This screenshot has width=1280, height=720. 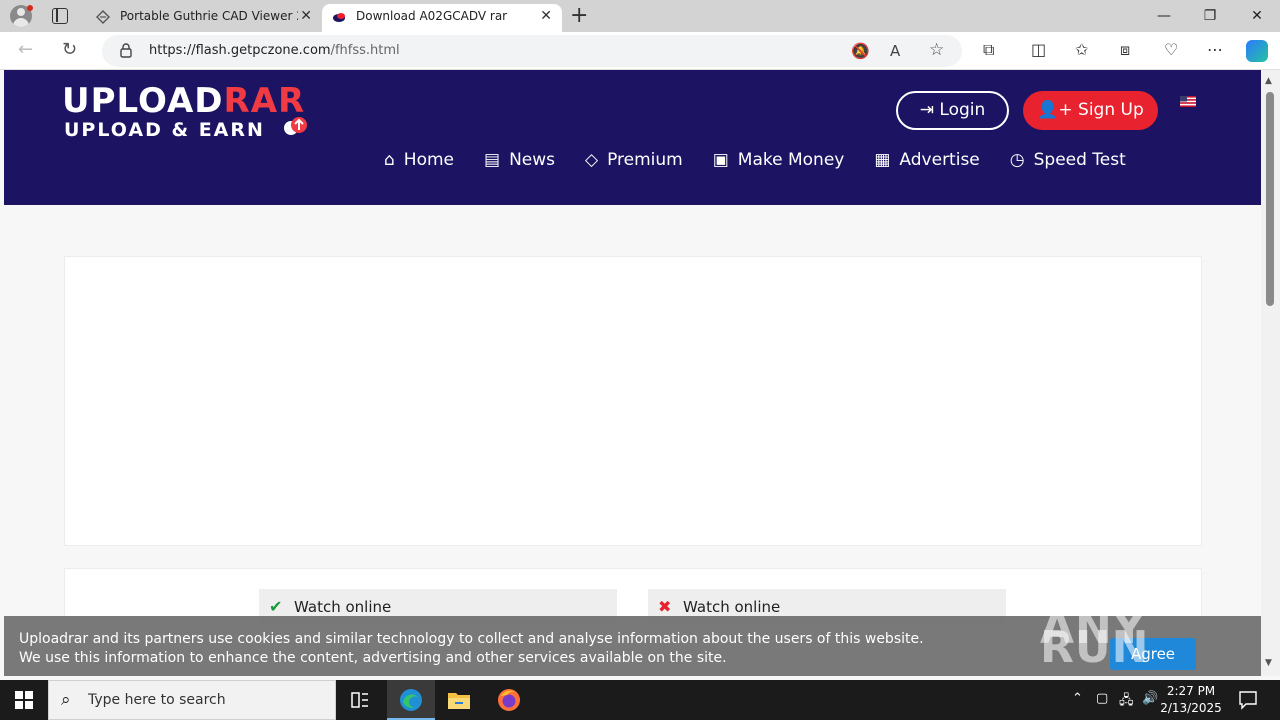 What do you see at coordinates (1126, 702) in the screenshot?
I see `network-icon: 🖧` at bounding box center [1126, 702].